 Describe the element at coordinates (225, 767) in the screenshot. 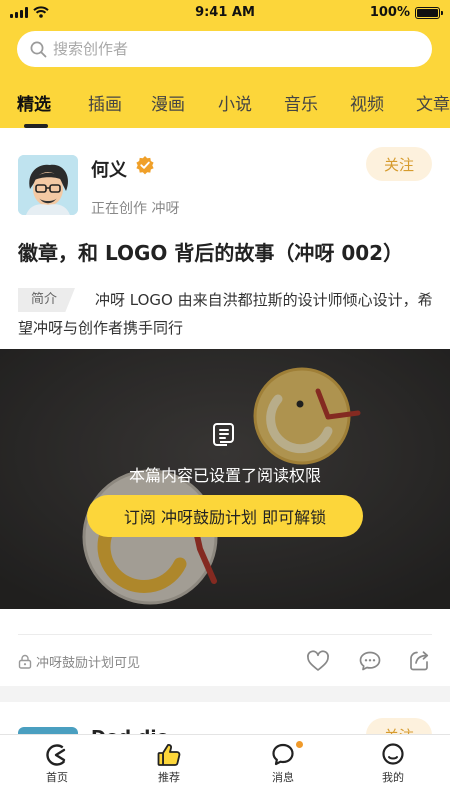

I see `bottom-nav: 首页 推荐 消息 我的` at that location.